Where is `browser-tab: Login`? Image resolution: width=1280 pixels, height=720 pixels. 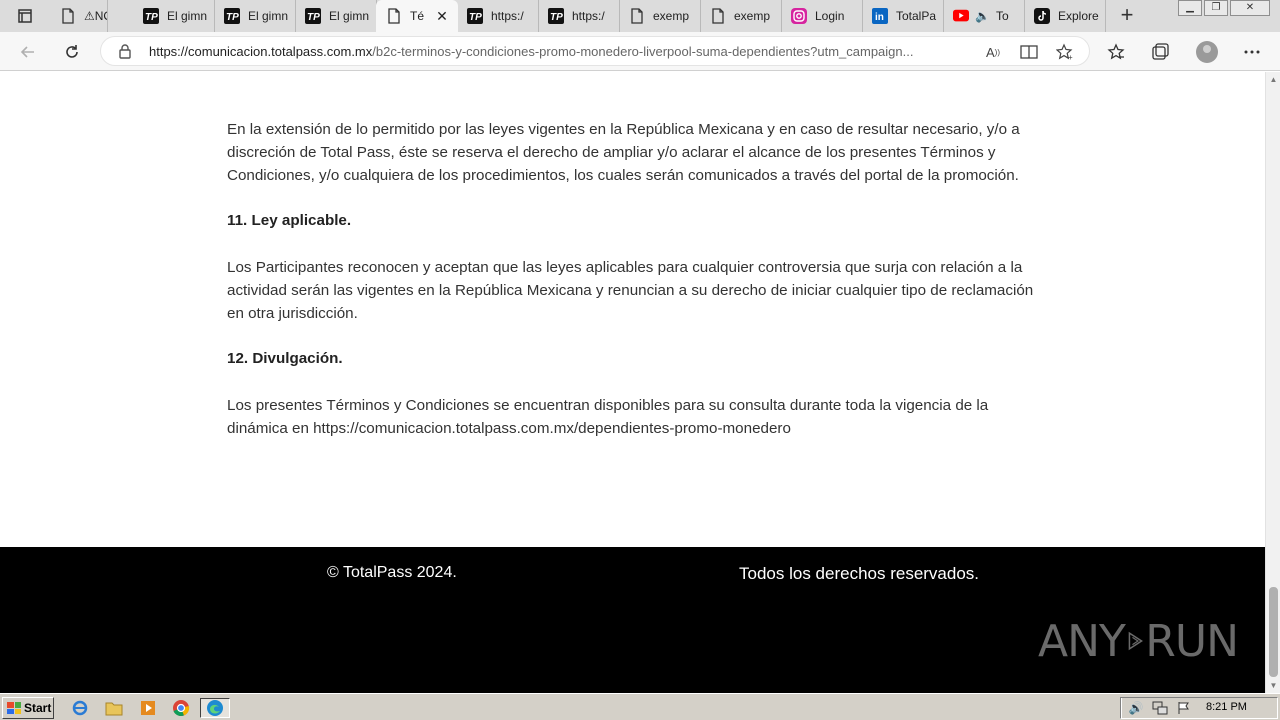 browser-tab: Login is located at coordinates (822, 16).